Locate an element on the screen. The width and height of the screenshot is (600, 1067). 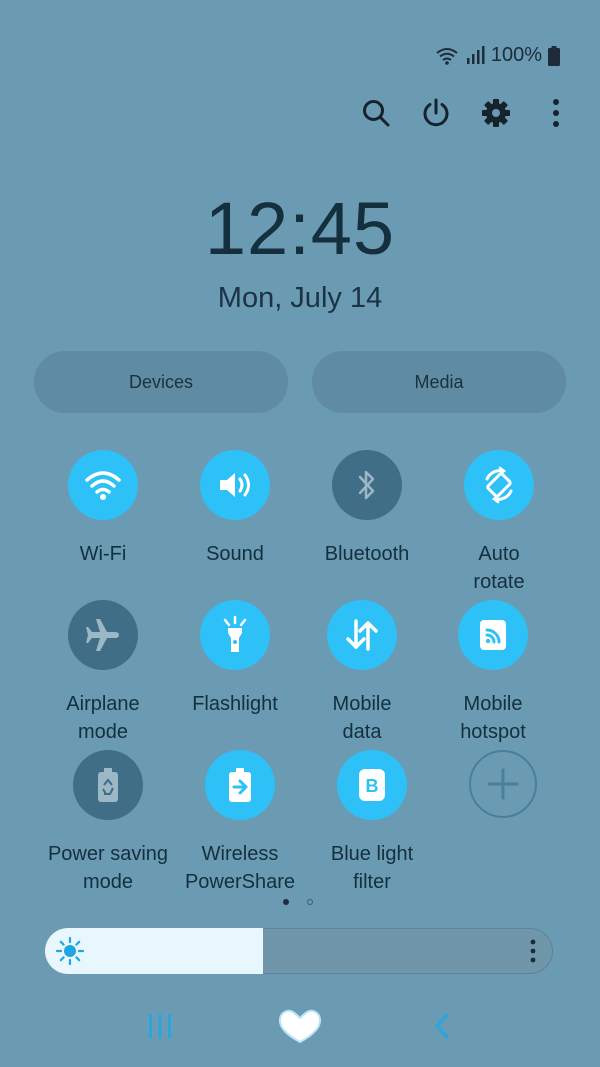
wifi-status-icon is located at coordinates (447, 56).